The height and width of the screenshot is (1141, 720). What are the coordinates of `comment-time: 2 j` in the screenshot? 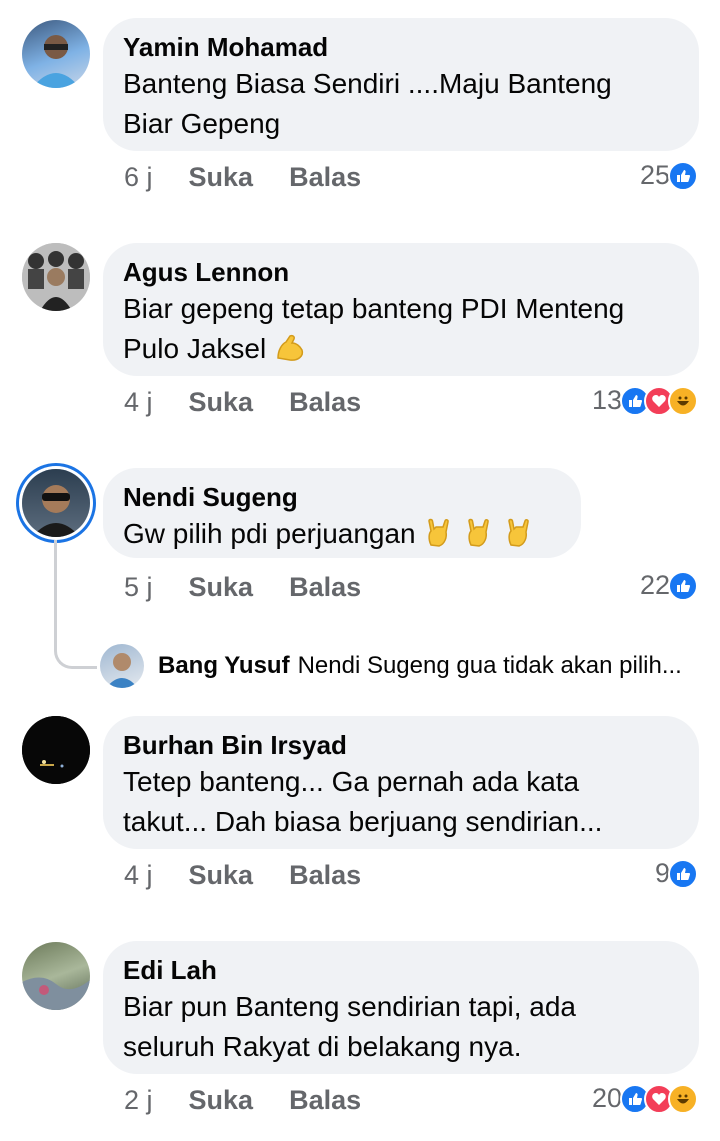 It's located at (138, 1100).